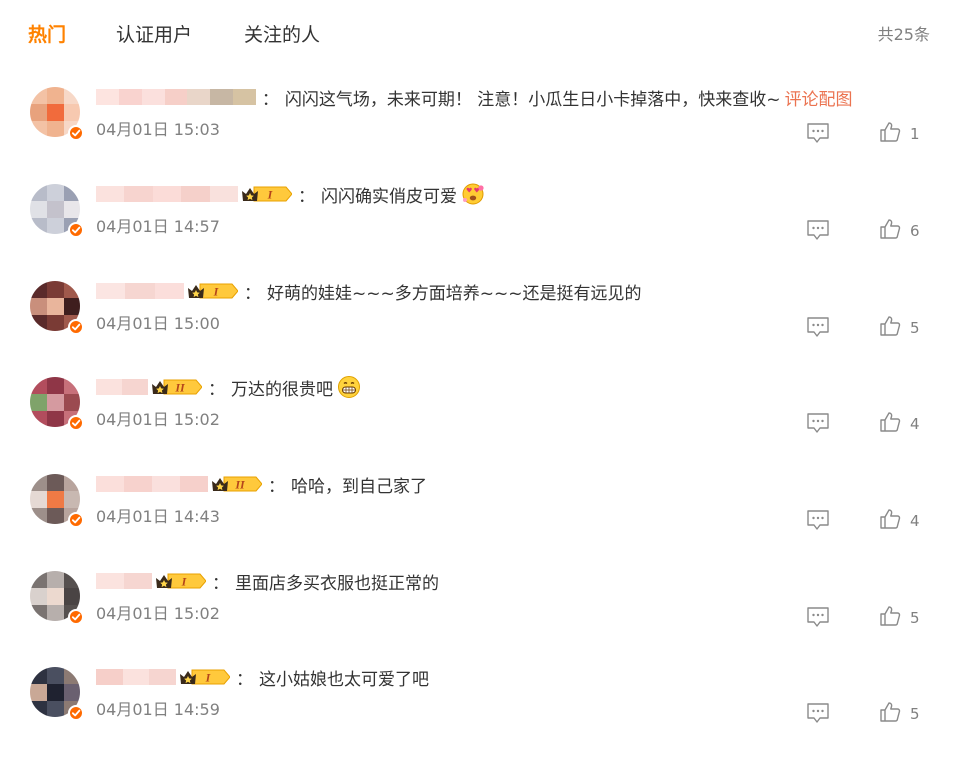 This screenshot has height=760, width=957. What do you see at coordinates (154, 35) in the screenshot?
I see `tab-verified-users: 认证用户` at bounding box center [154, 35].